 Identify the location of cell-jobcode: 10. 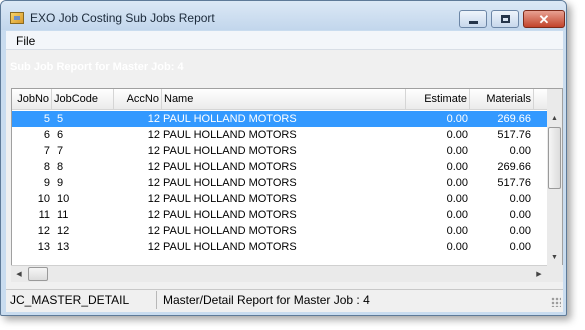
(63, 199).